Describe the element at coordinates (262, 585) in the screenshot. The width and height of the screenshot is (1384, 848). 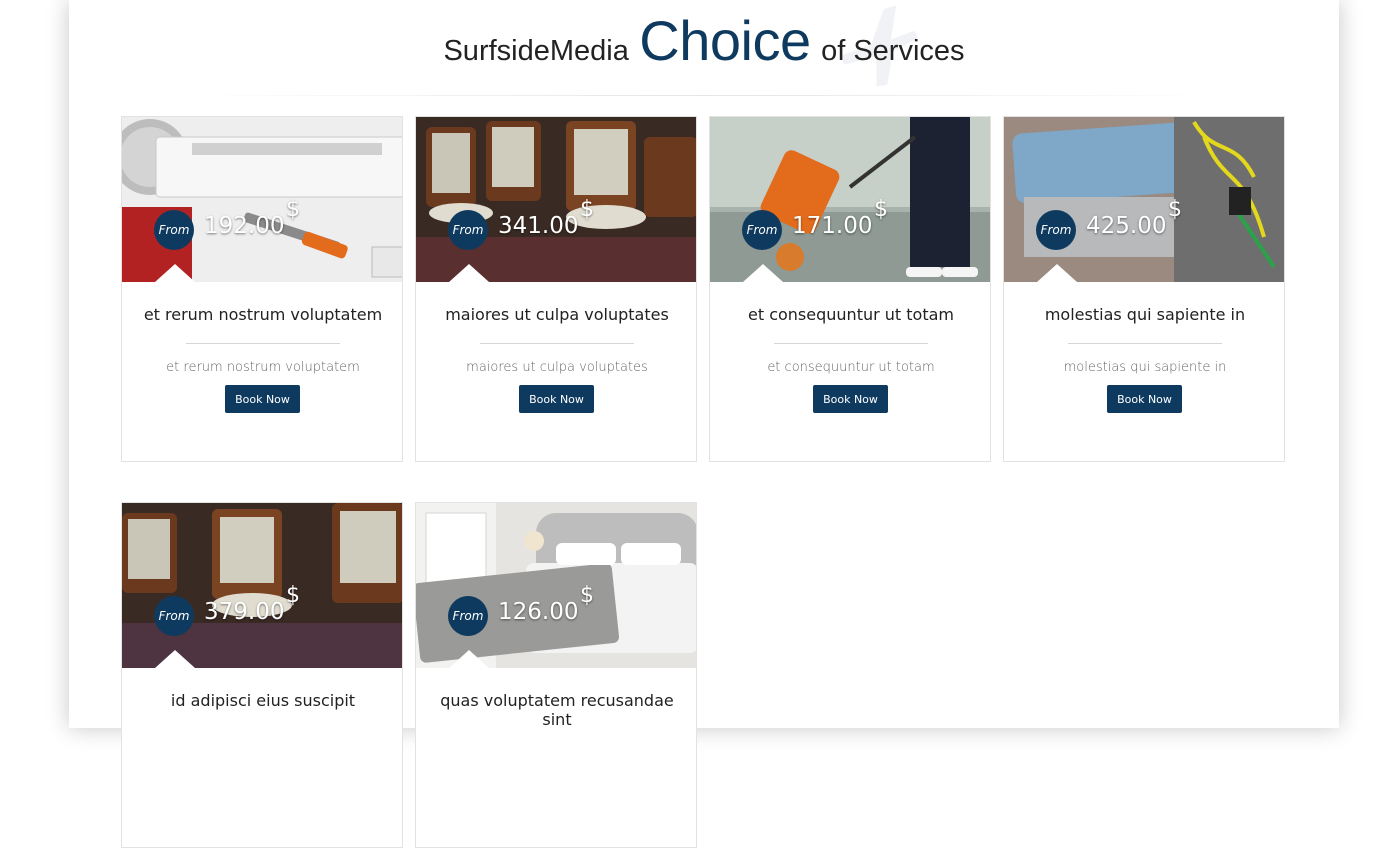
I see `service-image-dining-chairs: From 379.00 $` at that location.